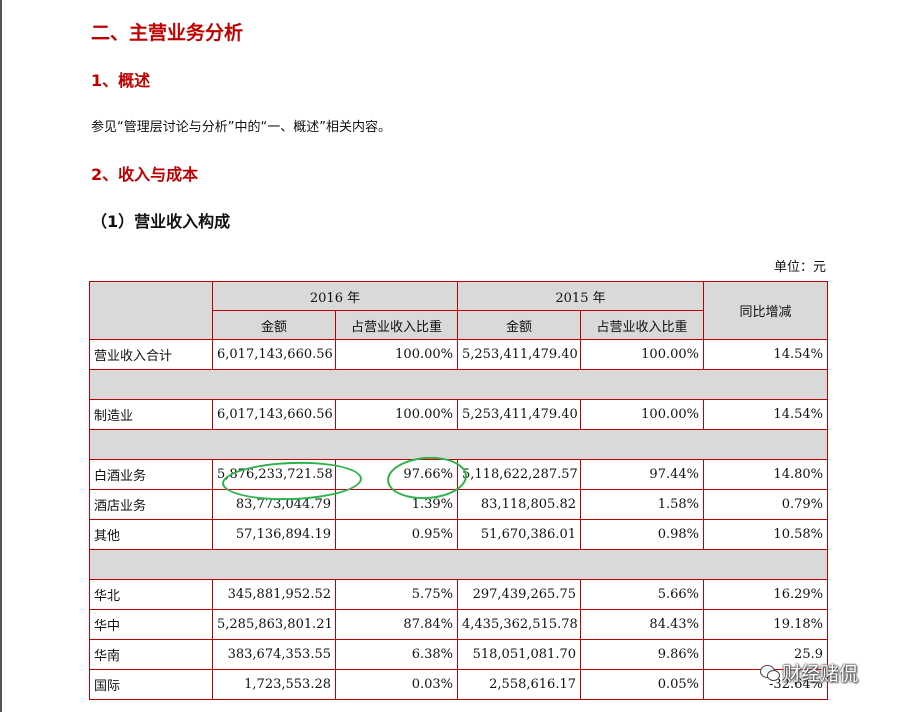  What do you see at coordinates (151, 310) in the screenshot?
I see `header-blank` at bounding box center [151, 310].